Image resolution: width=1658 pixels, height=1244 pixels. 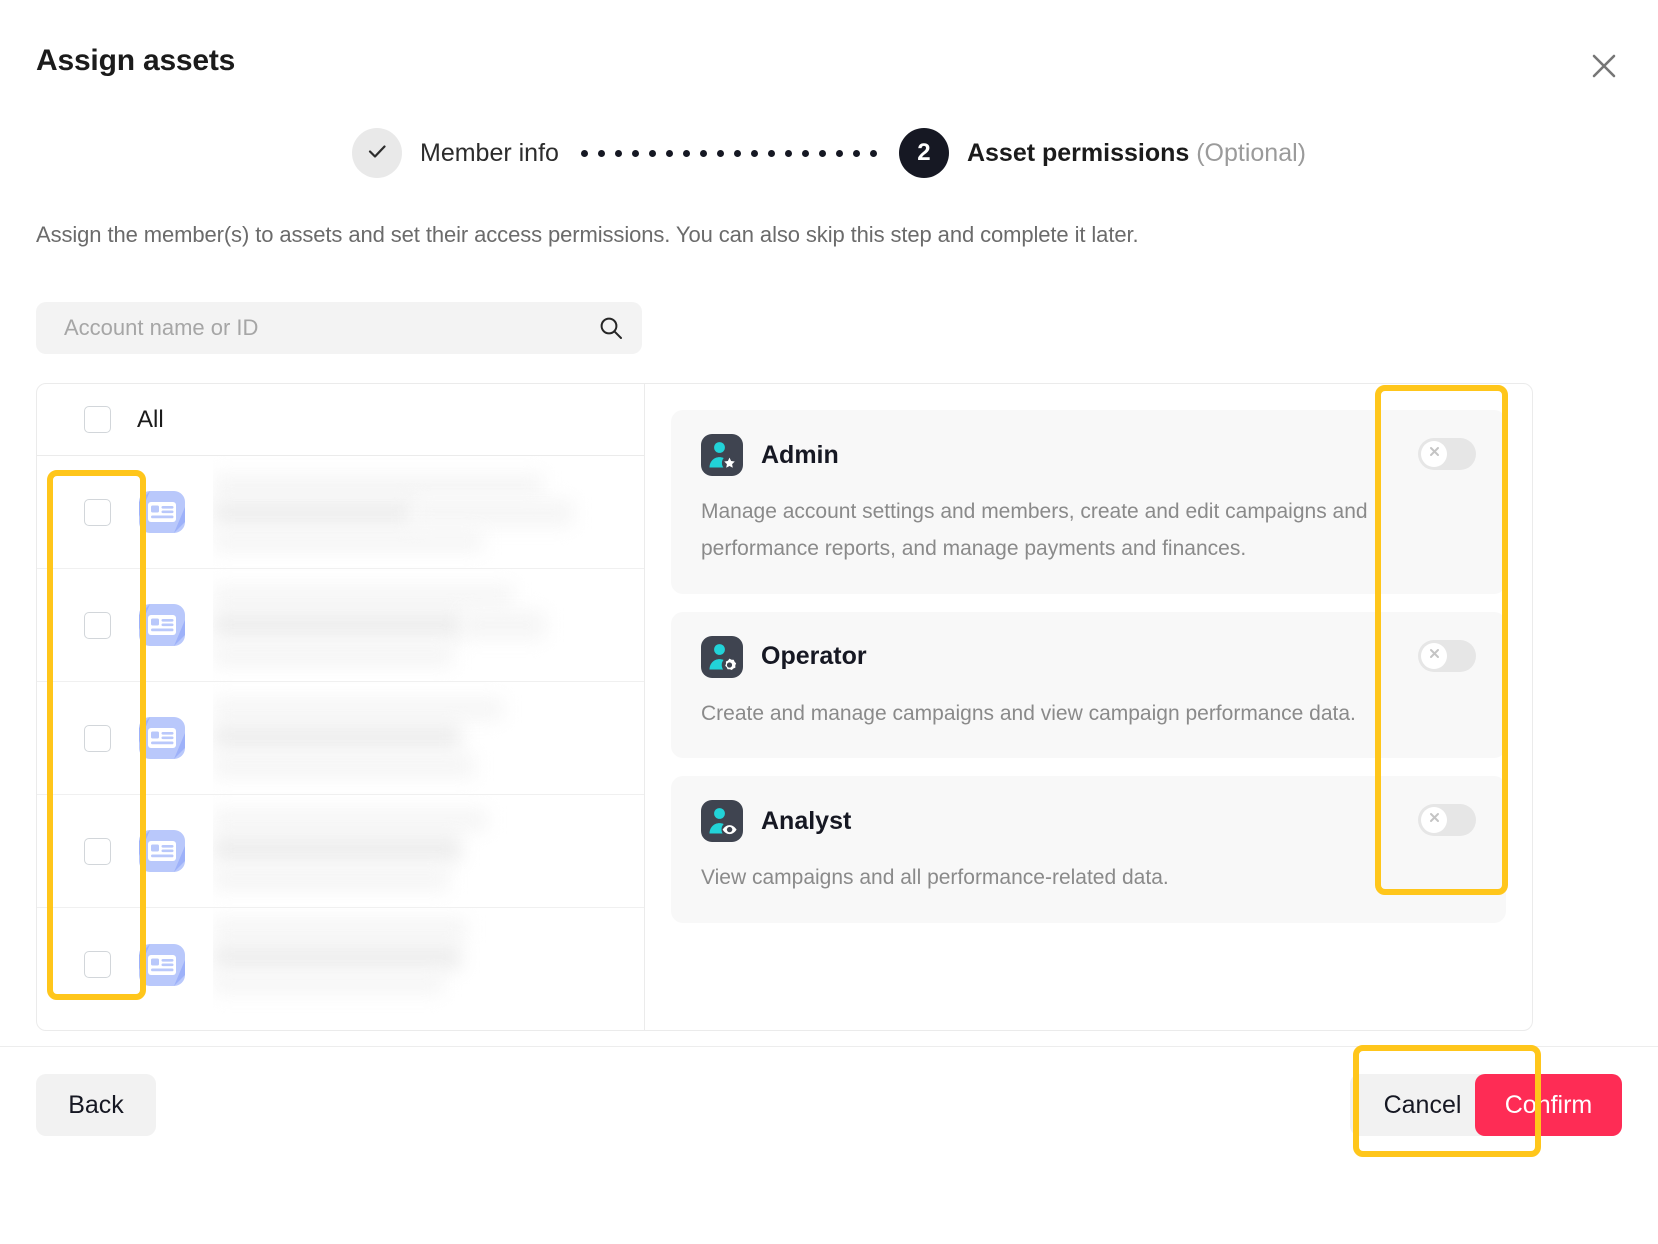 What do you see at coordinates (806, 820) in the screenshot?
I see `role-name: Analyst` at bounding box center [806, 820].